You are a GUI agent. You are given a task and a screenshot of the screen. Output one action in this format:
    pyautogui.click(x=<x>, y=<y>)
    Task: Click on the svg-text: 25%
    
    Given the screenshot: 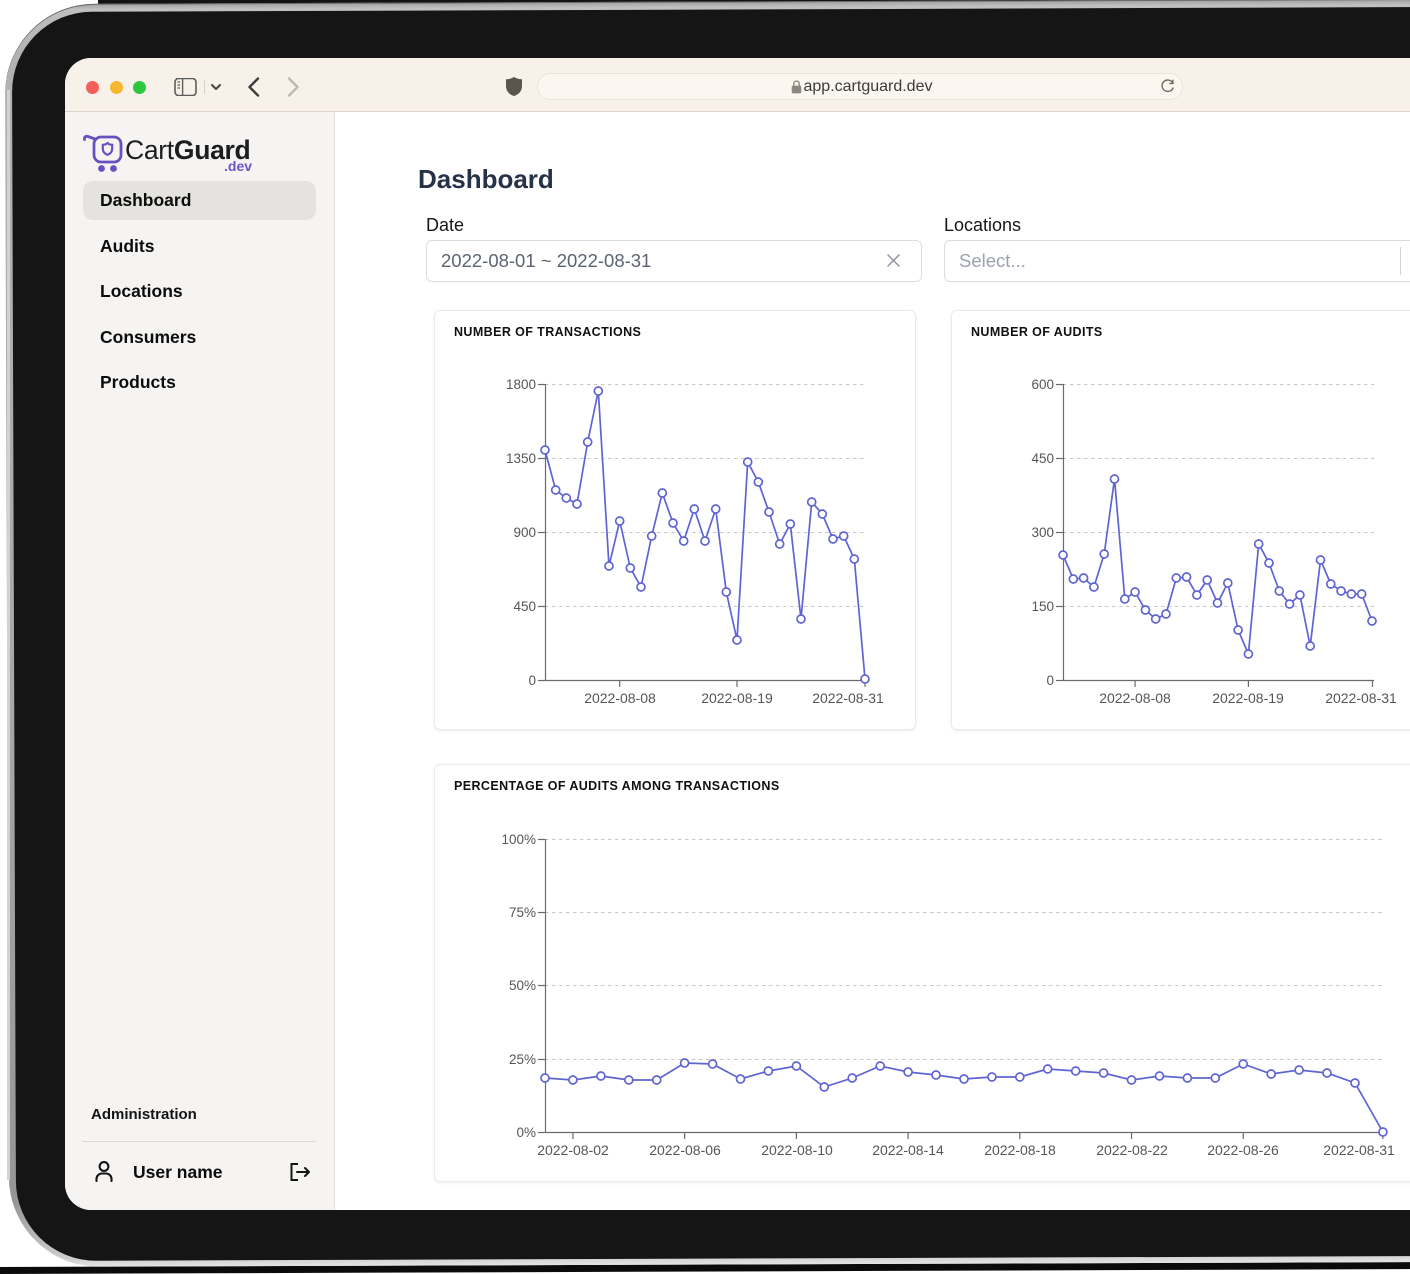 What is the action you would take?
    pyautogui.click(x=522, y=1059)
    